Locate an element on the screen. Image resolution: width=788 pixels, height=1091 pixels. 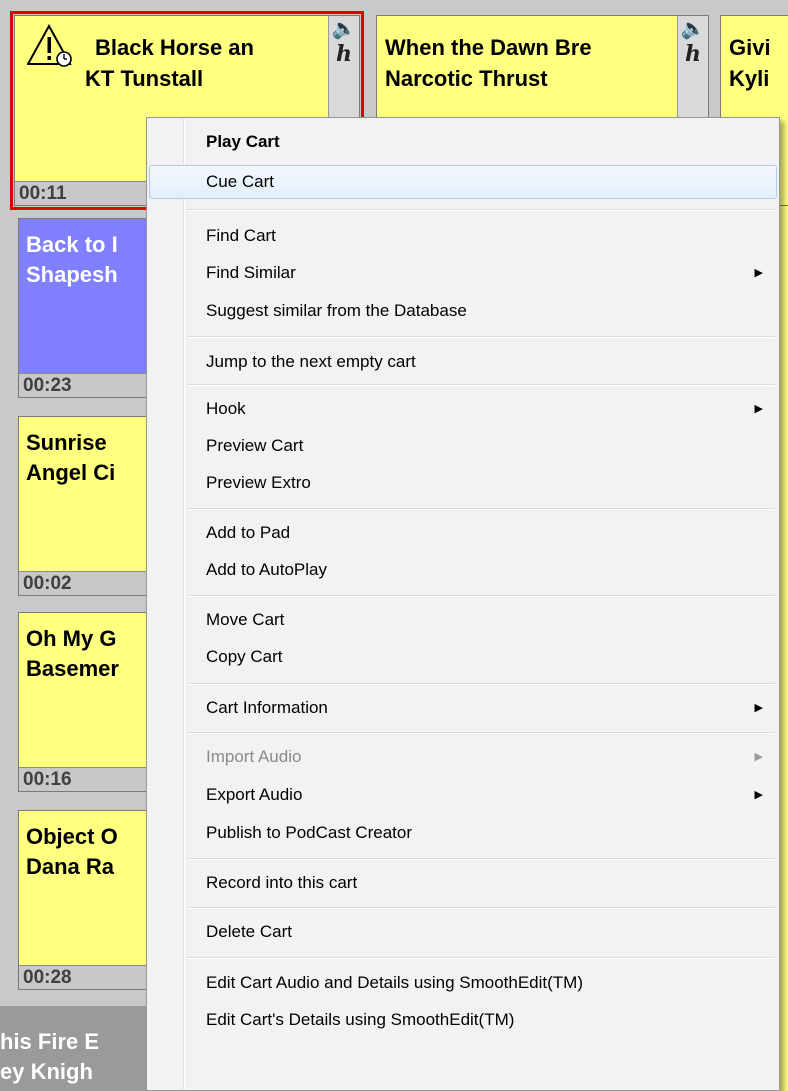
cart-artist: Dana Ra is located at coordinates (70, 866).